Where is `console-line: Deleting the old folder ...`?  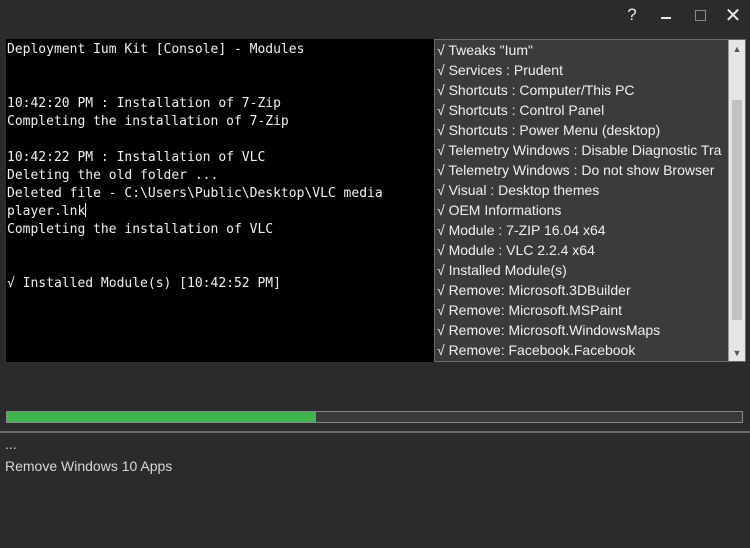 console-line: Deleting the old folder ... is located at coordinates (113, 175).